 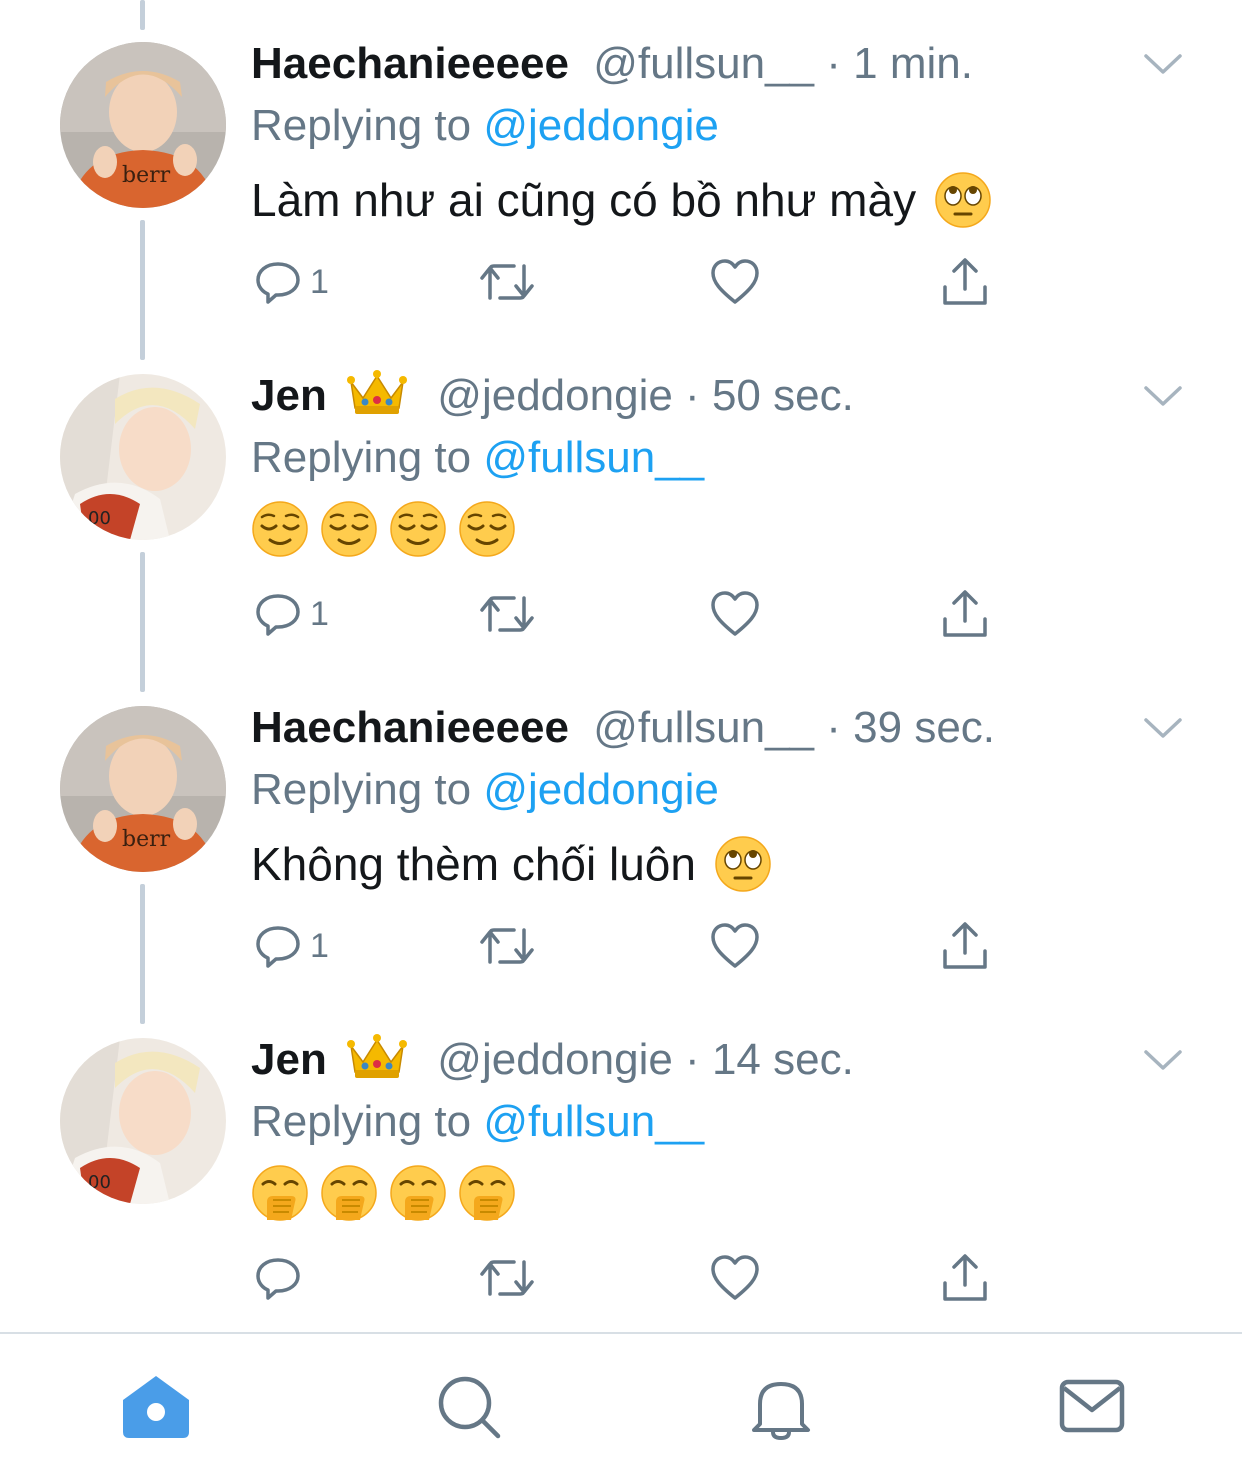 What do you see at coordinates (282, 1278) in the screenshot?
I see `reply-button` at bounding box center [282, 1278].